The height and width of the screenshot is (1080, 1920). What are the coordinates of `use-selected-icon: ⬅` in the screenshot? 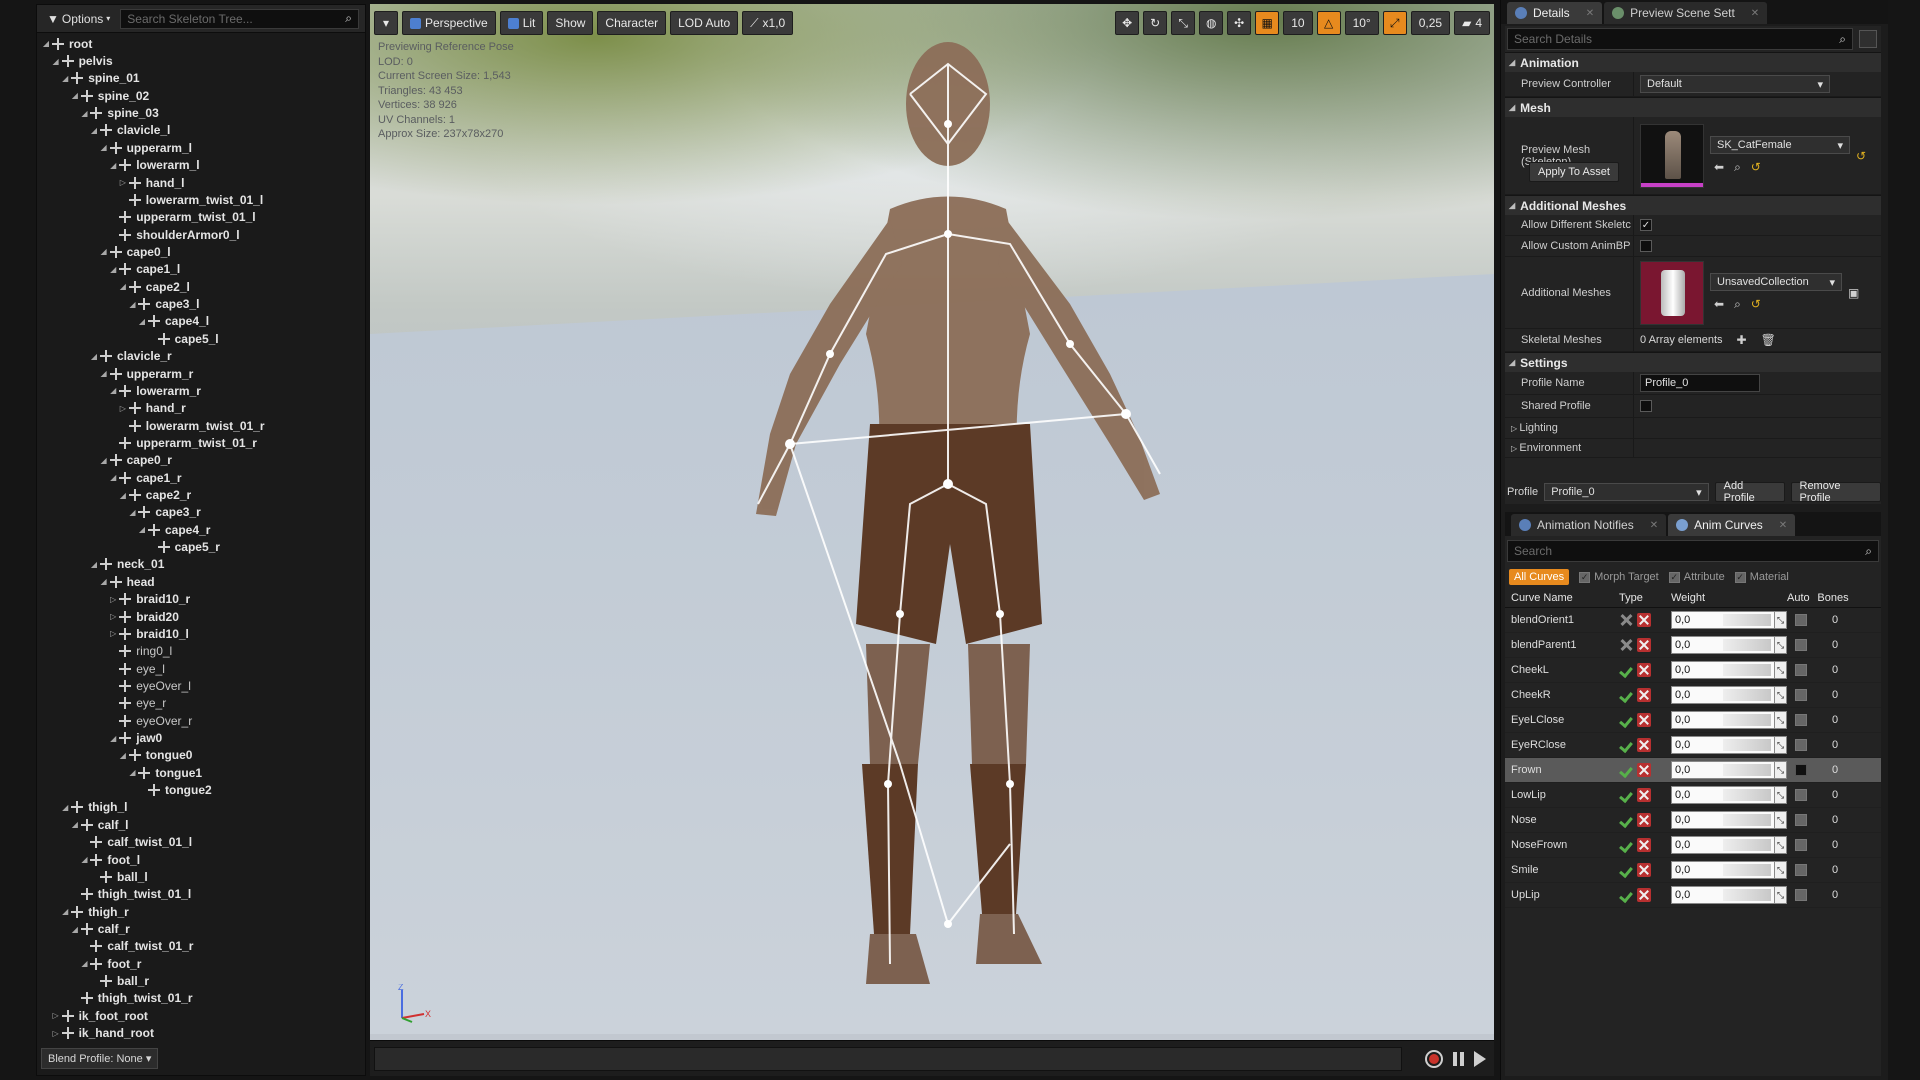 It's located at (1719, 167).